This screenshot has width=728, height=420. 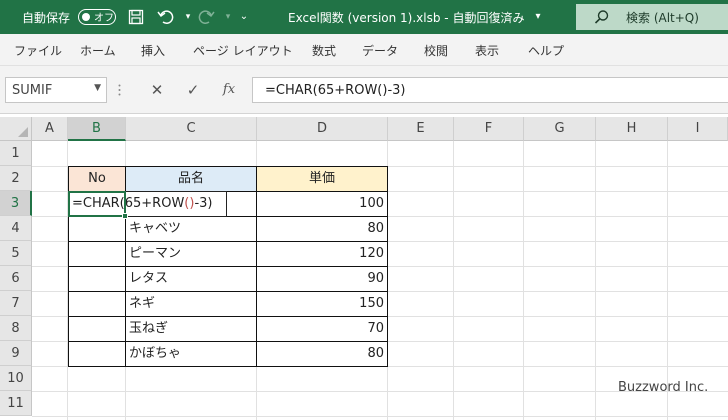 What do you see at coordinates (191, 129) in the screenshot?
I see `column-header-c: C` at bounding box center [191, 129].